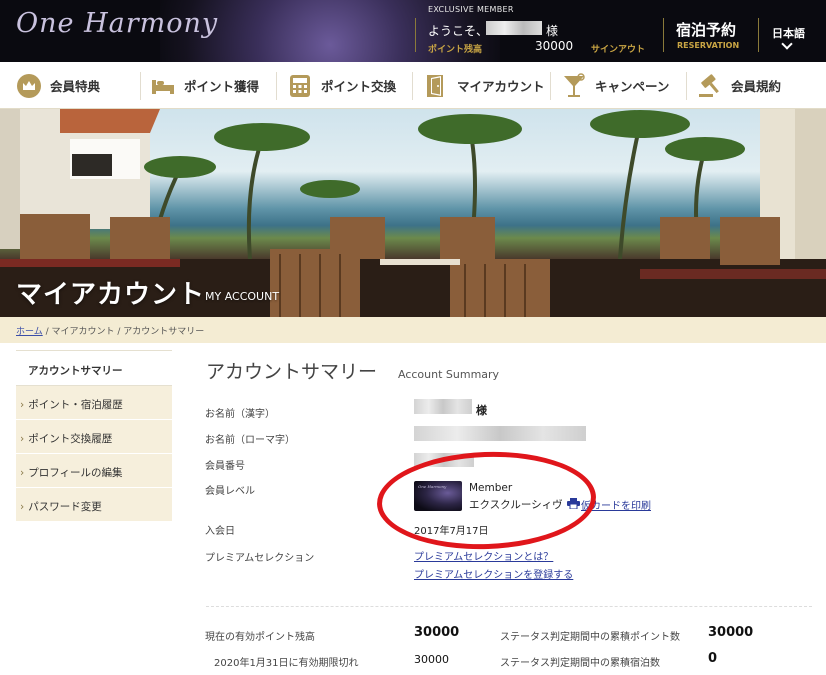 The width and height of the screenshot is (826, 675). I want to click on nav-member-benefits: 会員特典, so click(58, 85).